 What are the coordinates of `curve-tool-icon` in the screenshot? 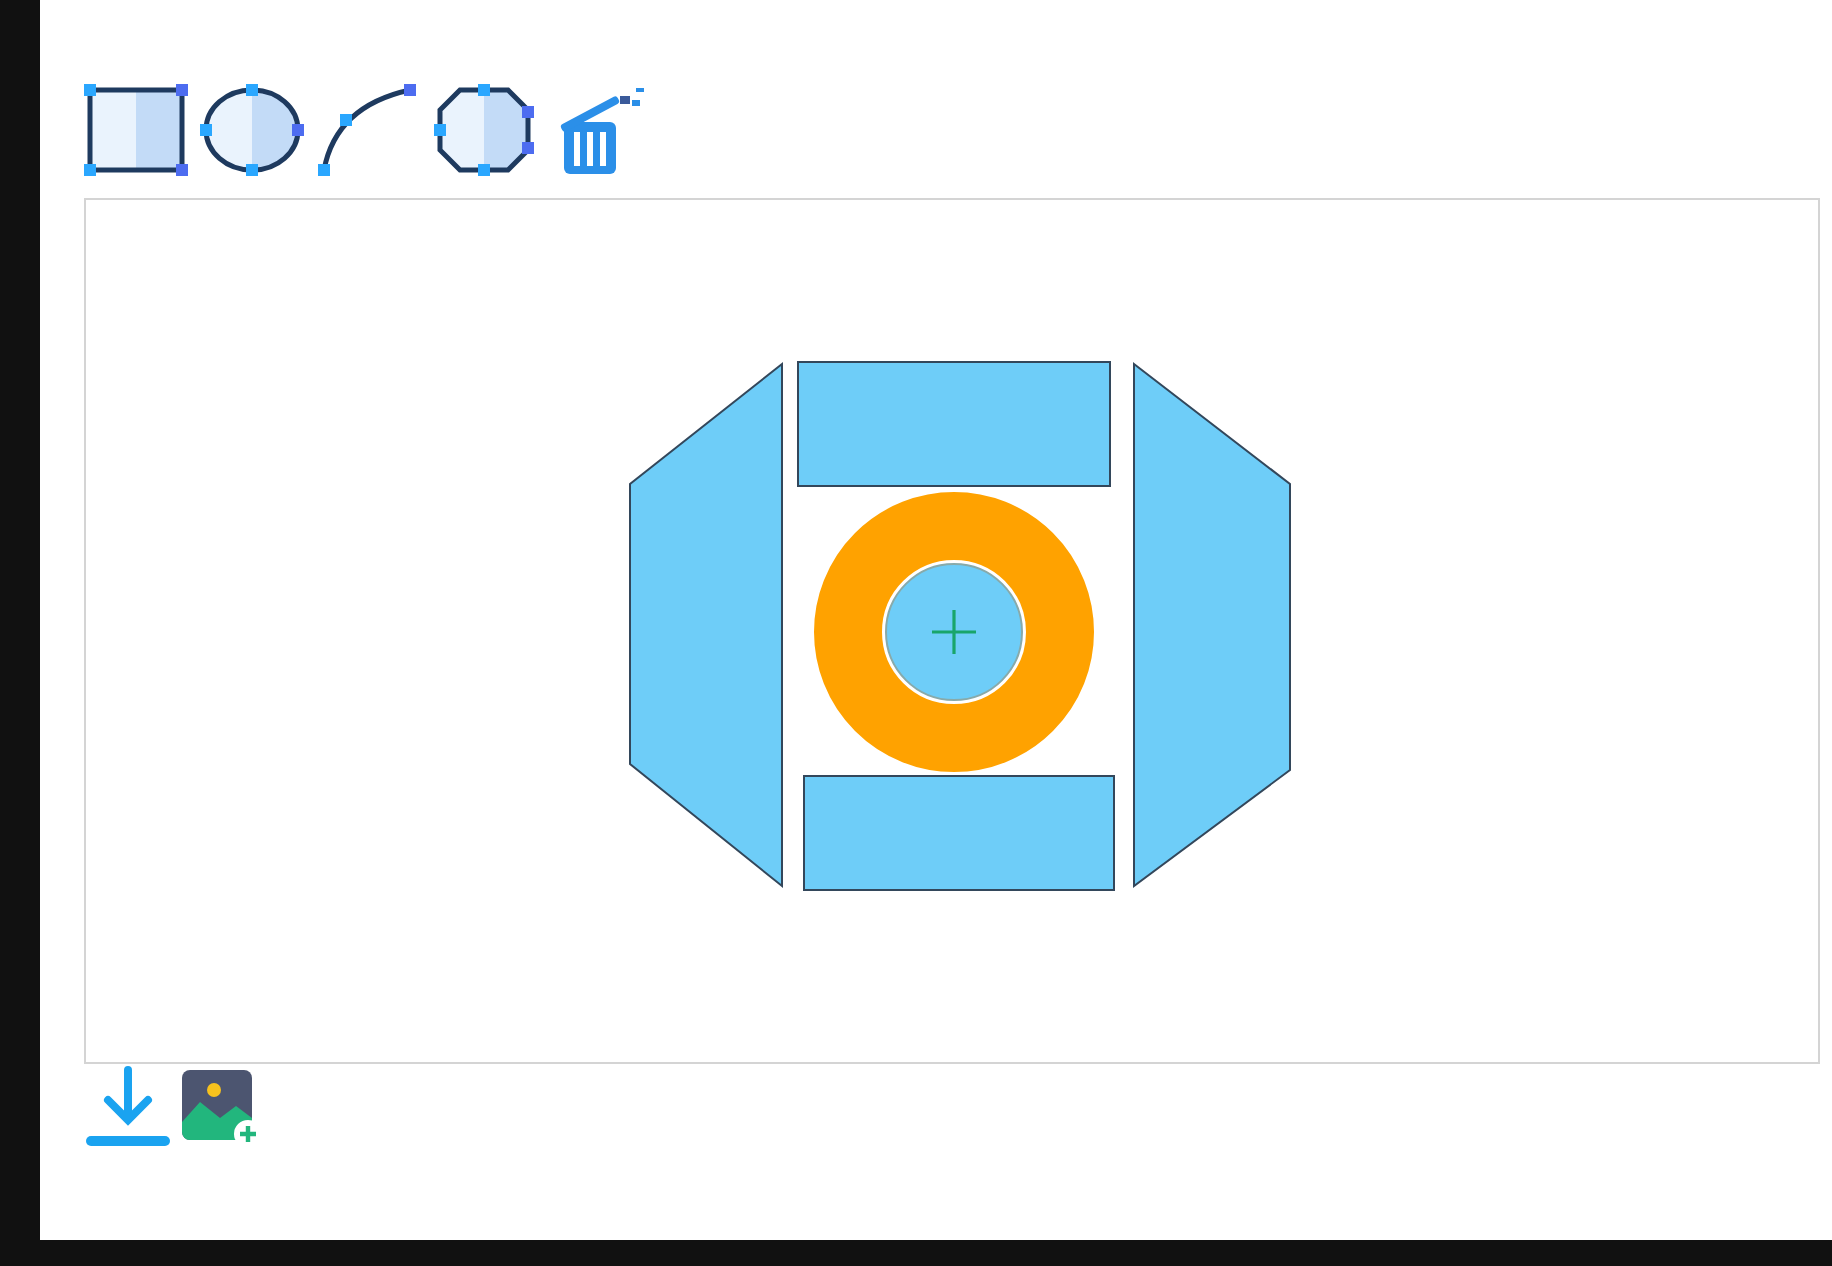 It's located at (368, 130).